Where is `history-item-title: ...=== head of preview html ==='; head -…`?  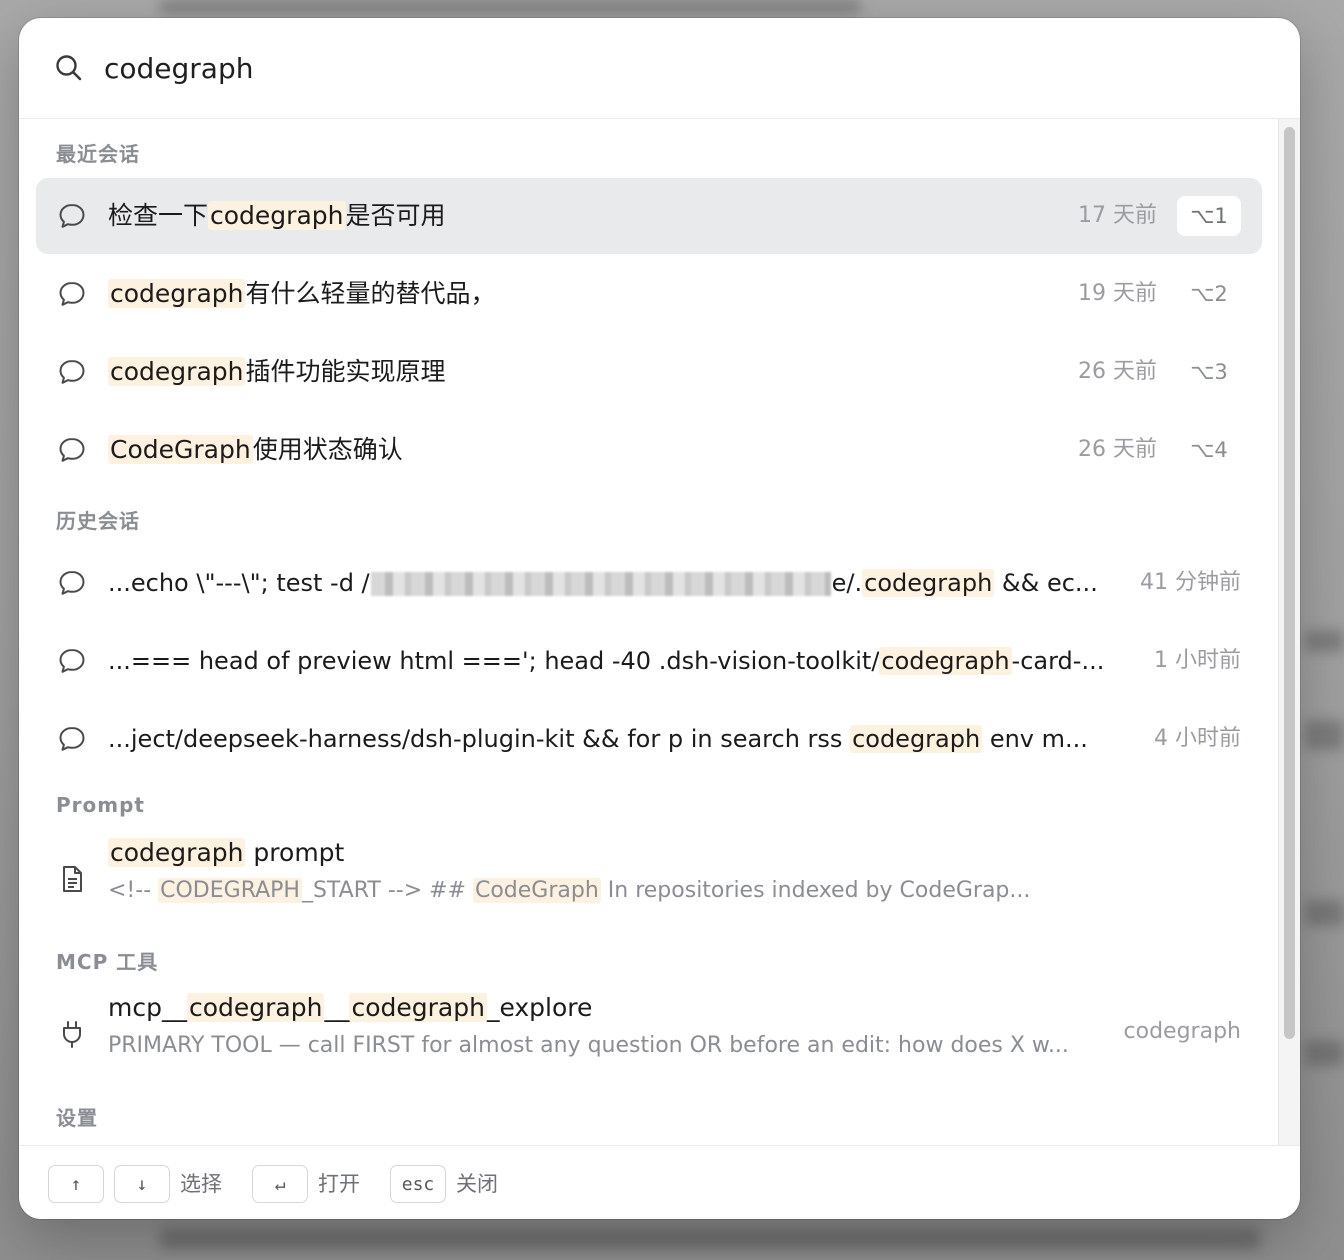 history-item-title: ...=== head of preview html ==='; head -… is located at coordinates (606, 661).